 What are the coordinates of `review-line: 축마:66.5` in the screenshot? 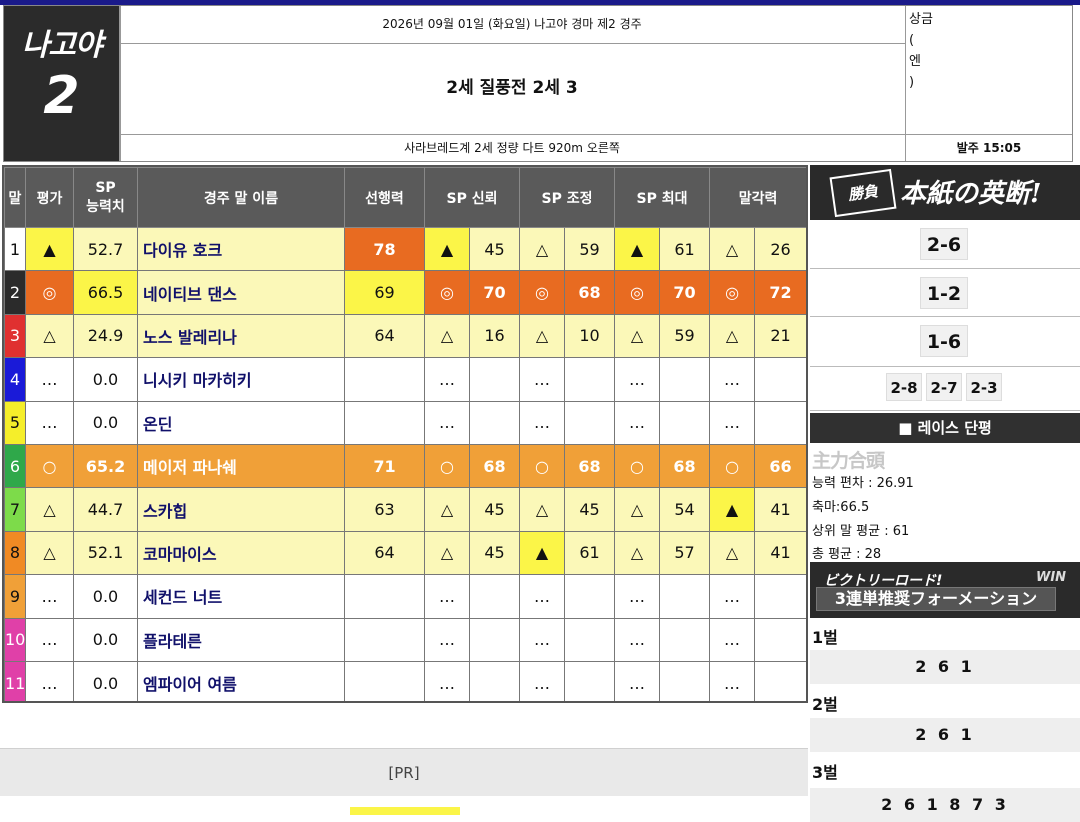 It's located at (841, 507).